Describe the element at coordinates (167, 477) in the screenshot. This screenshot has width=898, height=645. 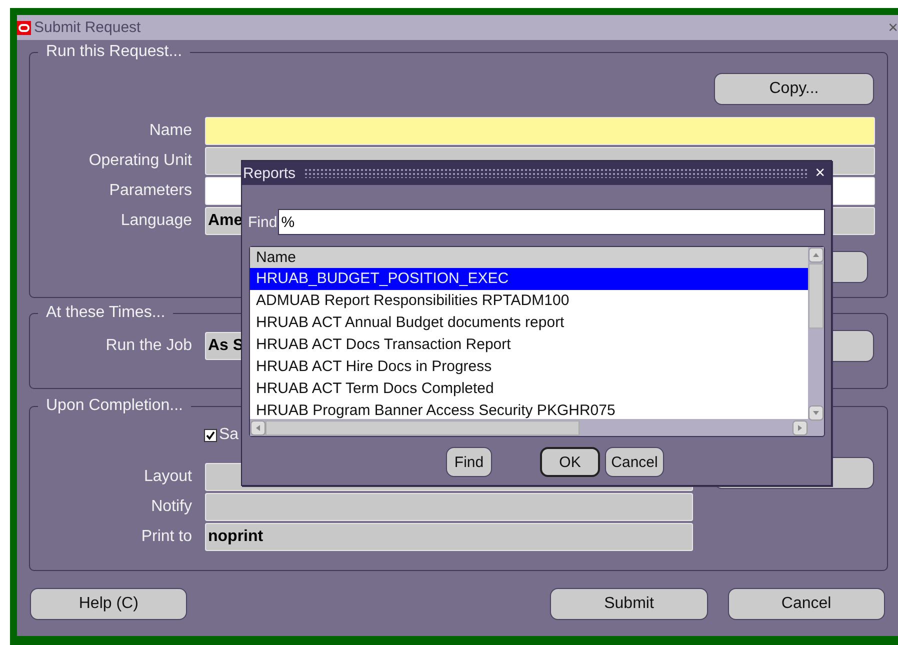
I see `field-label: Layout` at that location.